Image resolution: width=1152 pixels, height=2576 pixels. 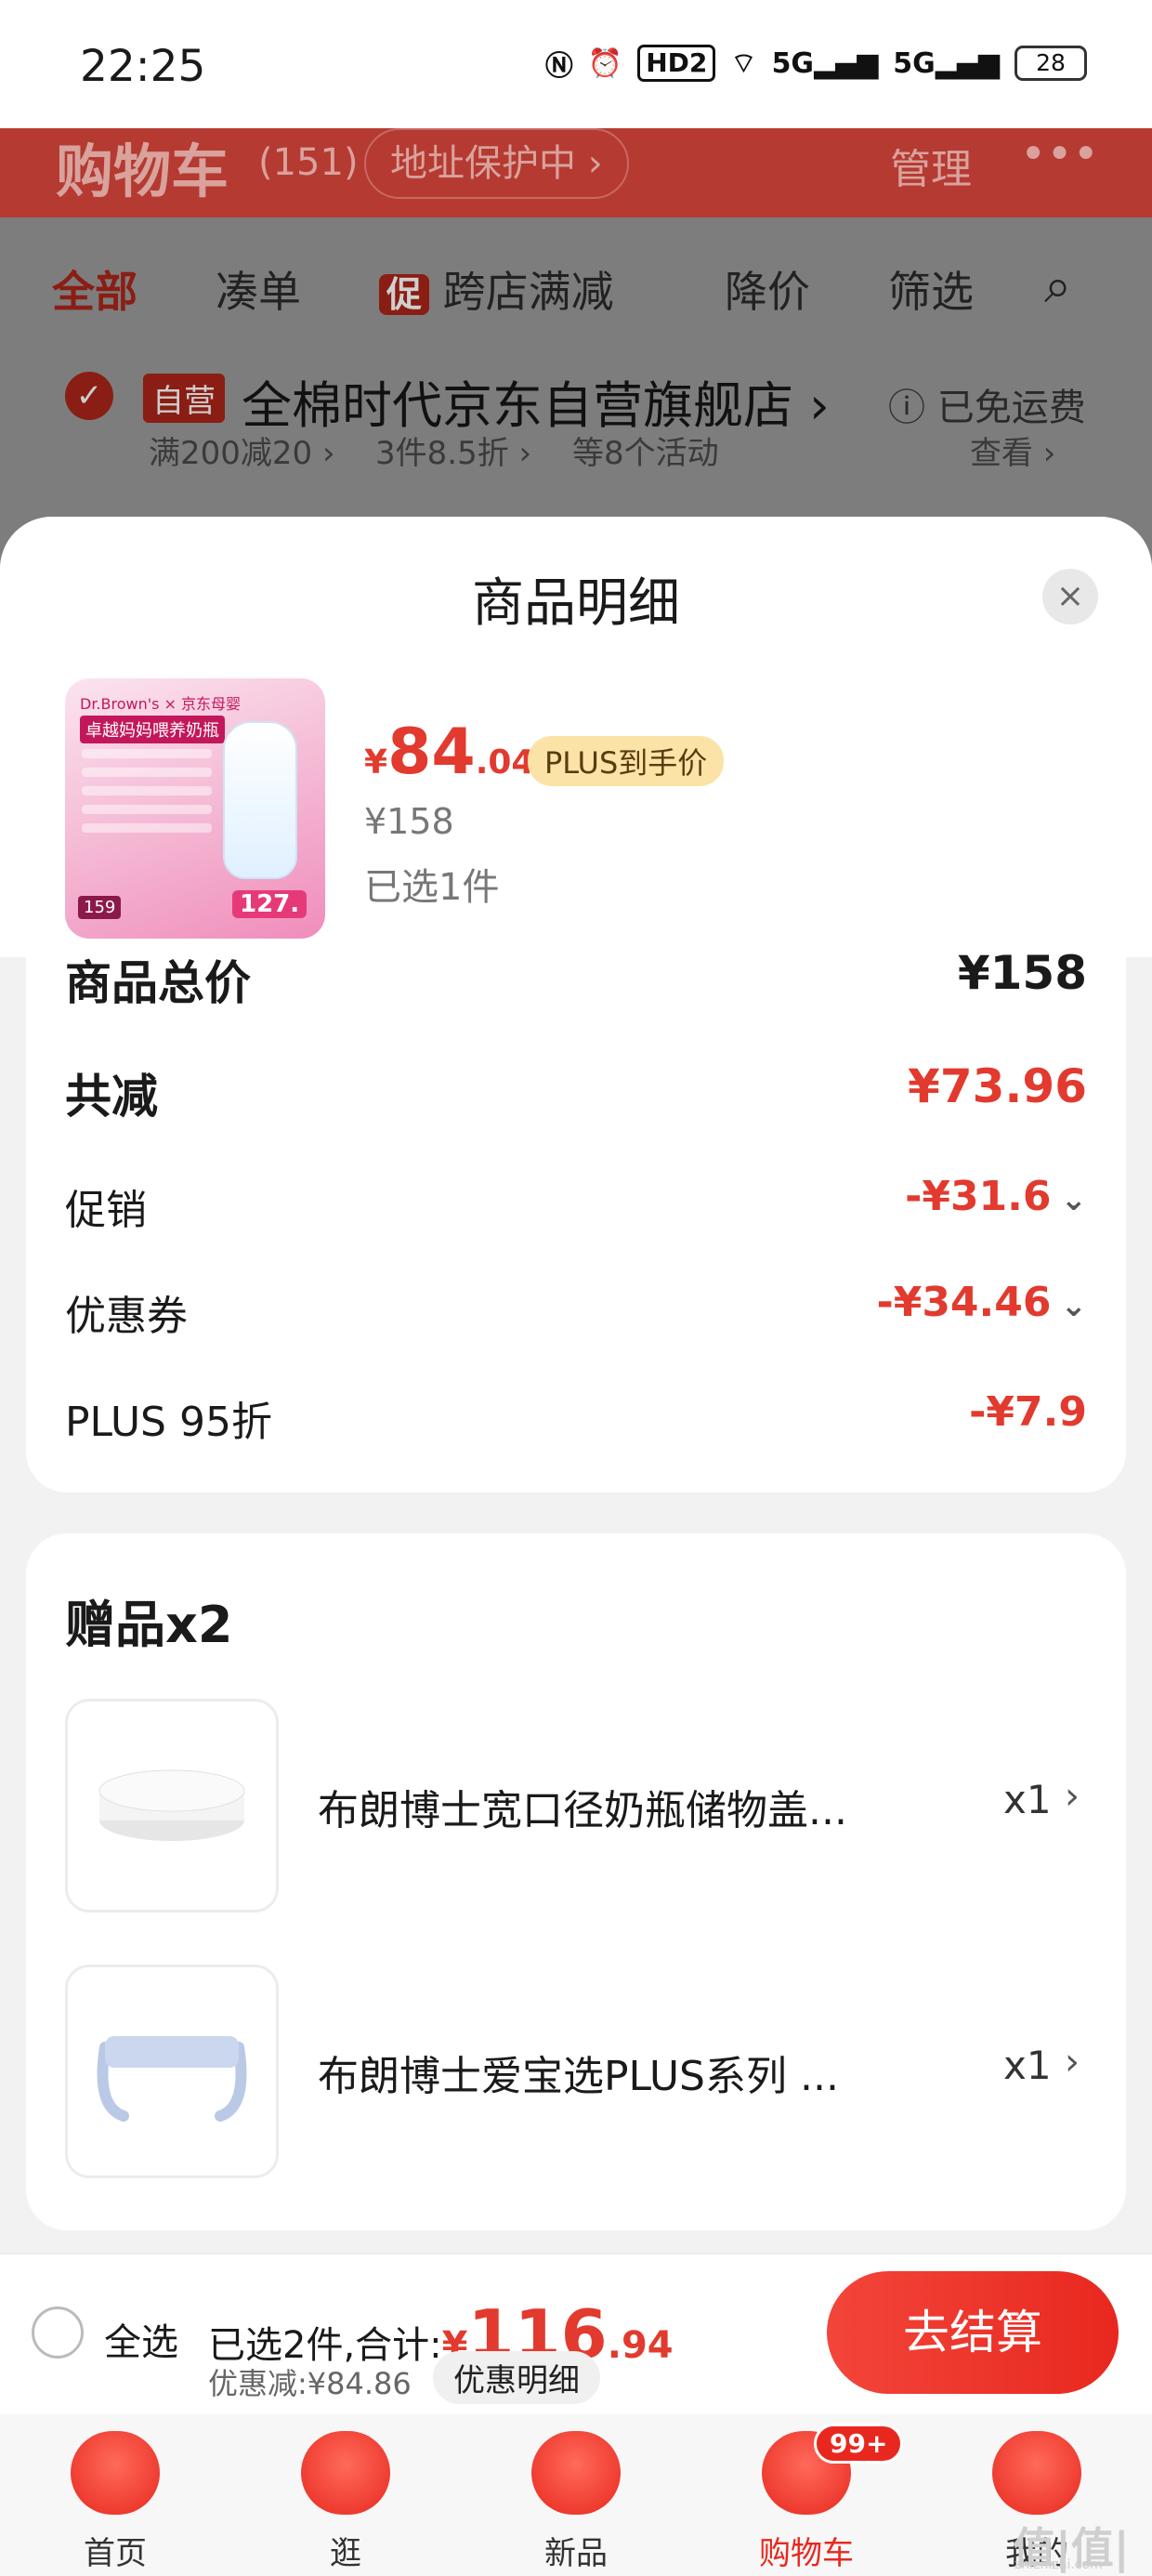 I want to click on handle-graphic, so click(x=172, y=2079).